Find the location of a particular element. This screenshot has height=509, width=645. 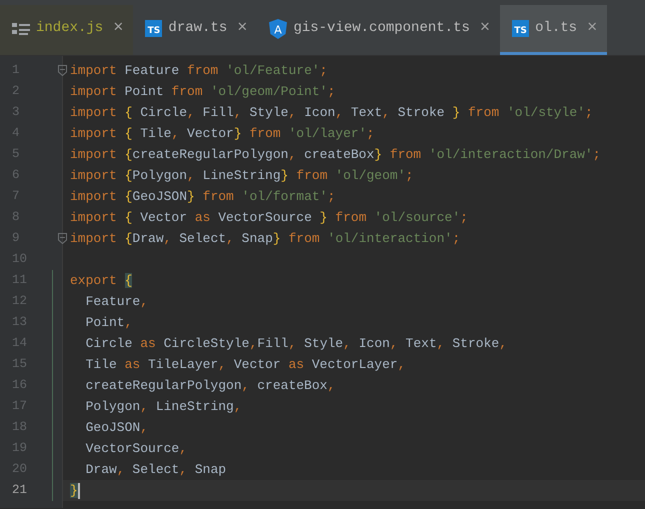

code-line: Point, is located at coordinates (109, 323).